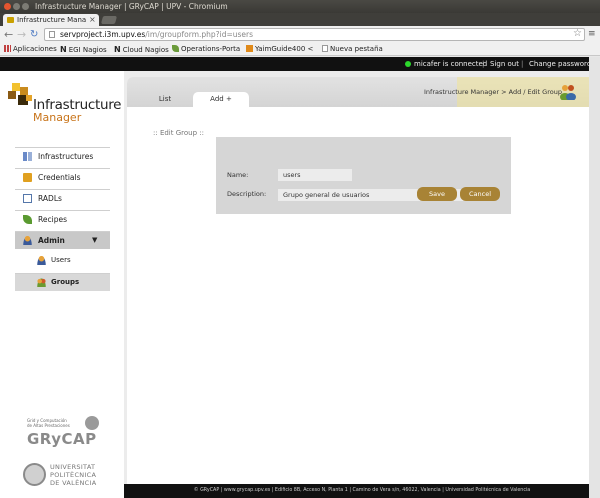 This screenshot has height=498, width=600. What do you see at coordinates (41, 260) in the screenshot?
I see `user-icon` at bounding box center [41, 260].